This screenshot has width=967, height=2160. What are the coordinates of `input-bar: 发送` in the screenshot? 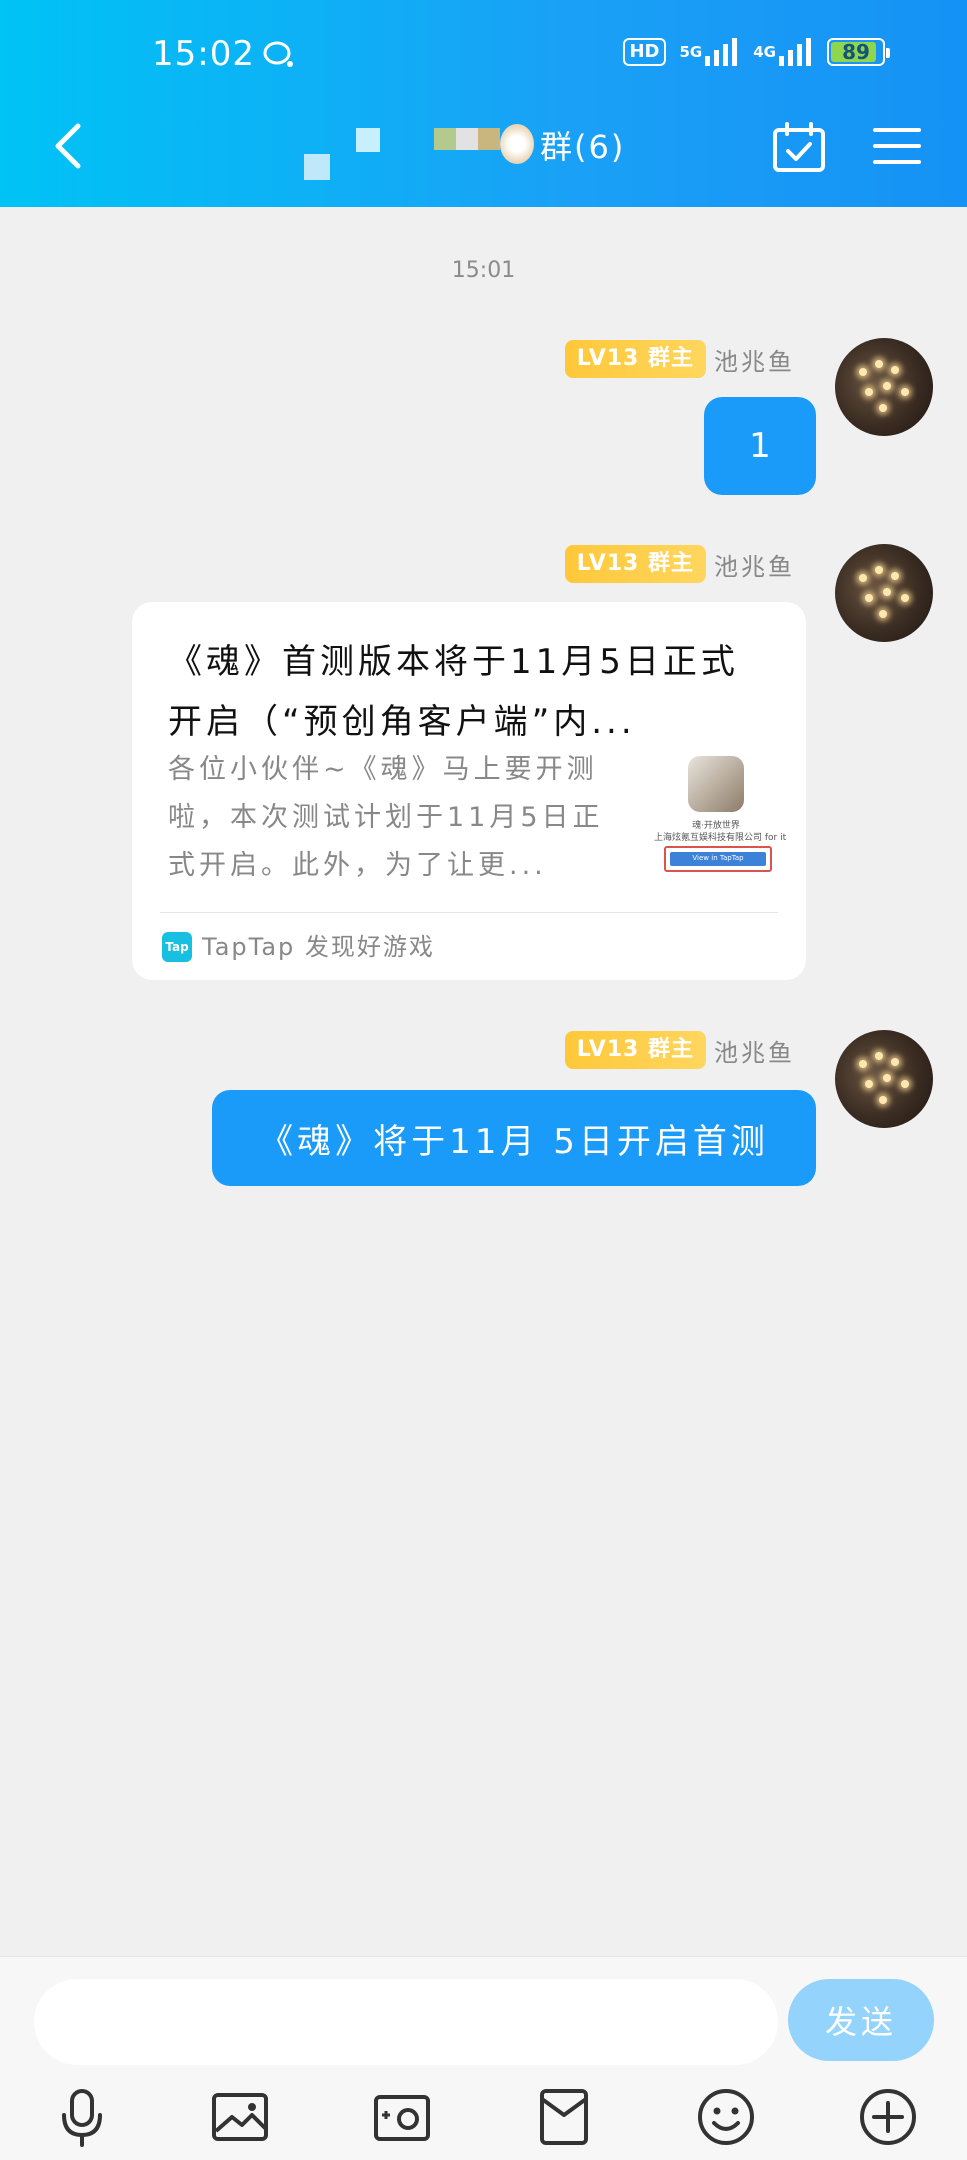 It's located at (483, 2058).